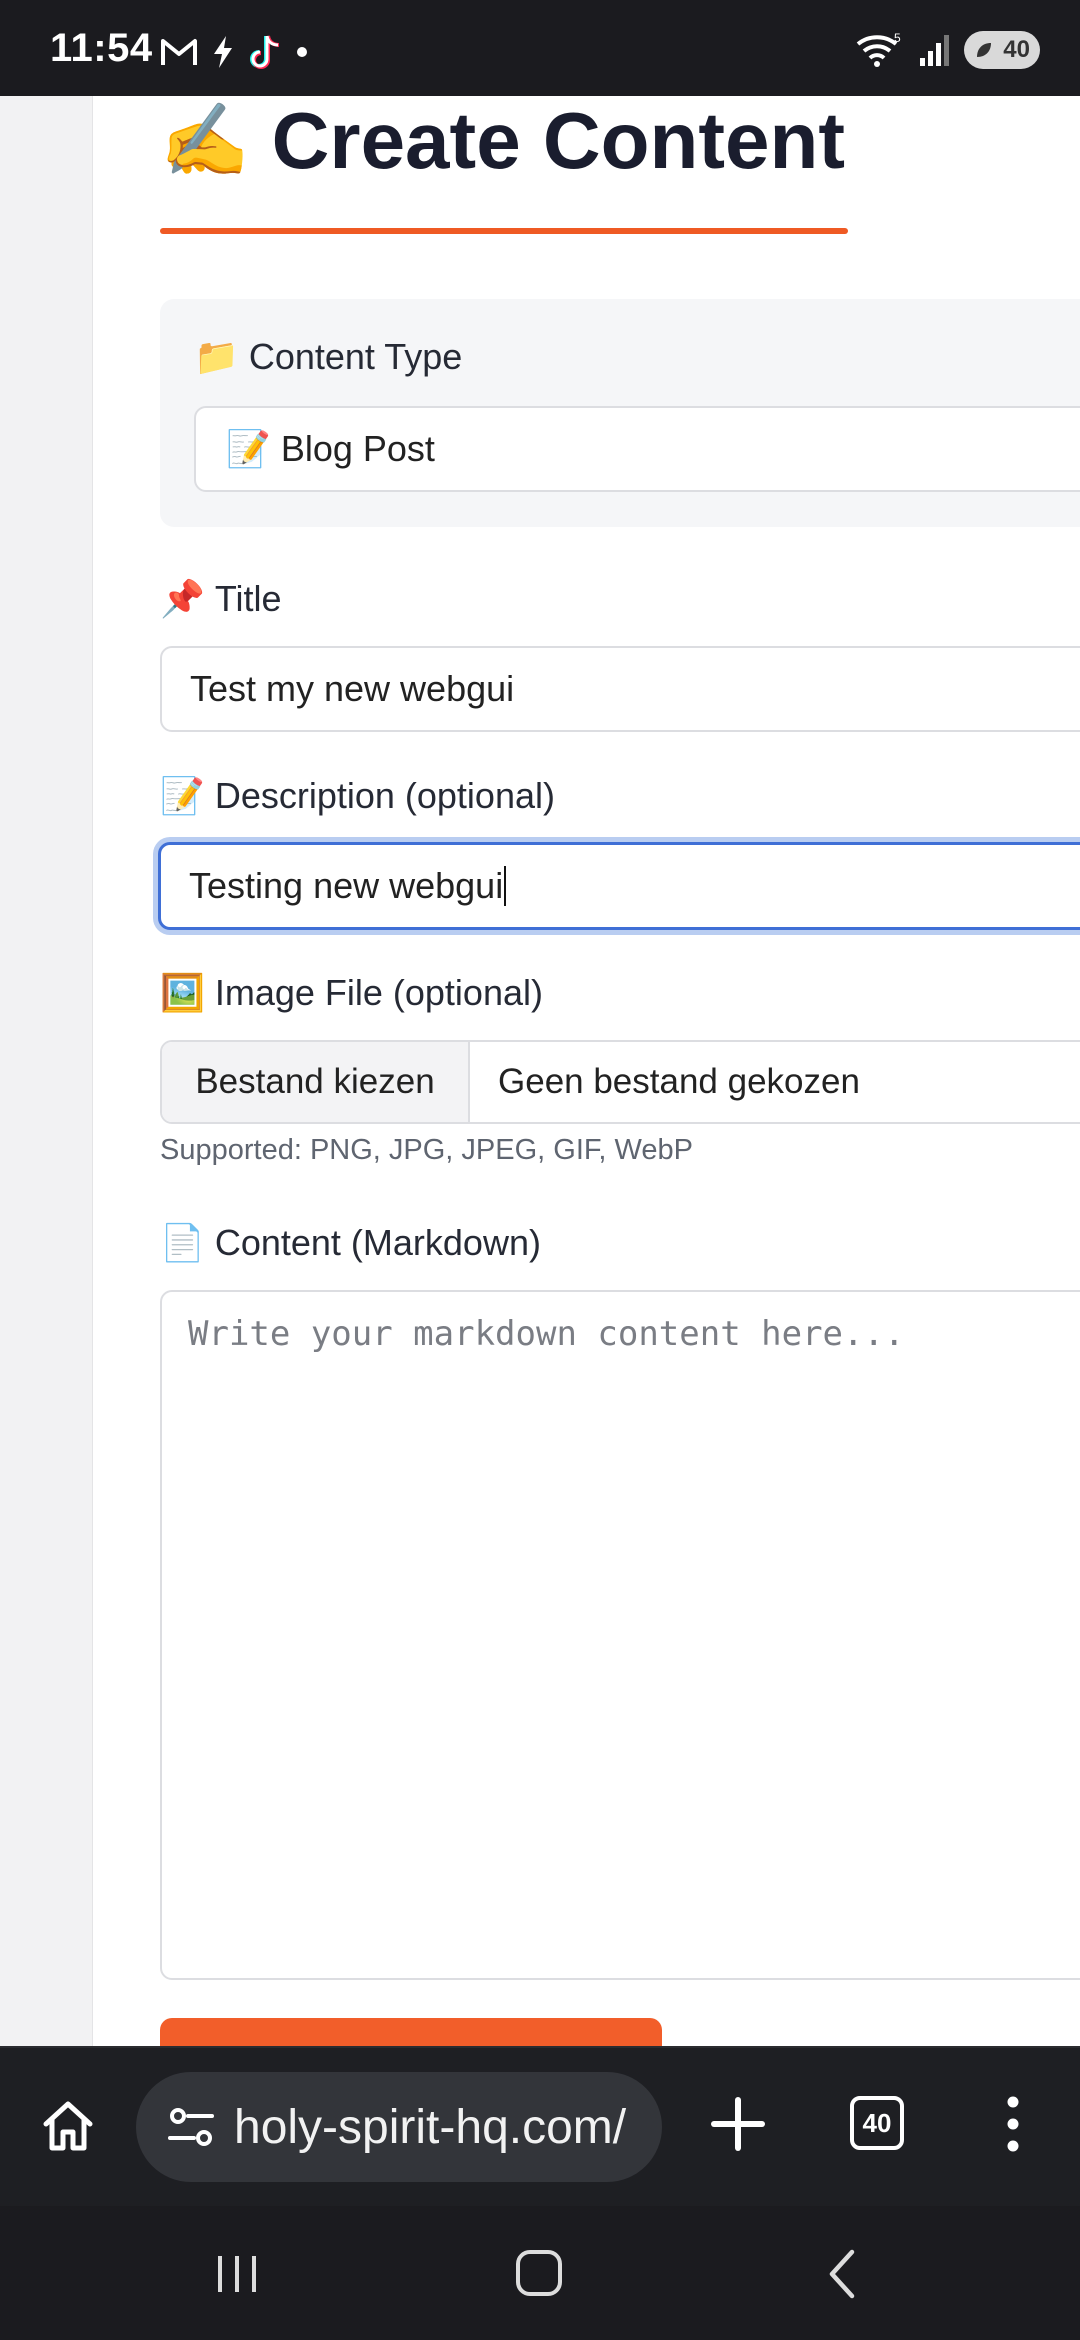 The height and width of the screenshot is (2340, 1080). I want to click on wifi-icon: 5, so click(878, 49).